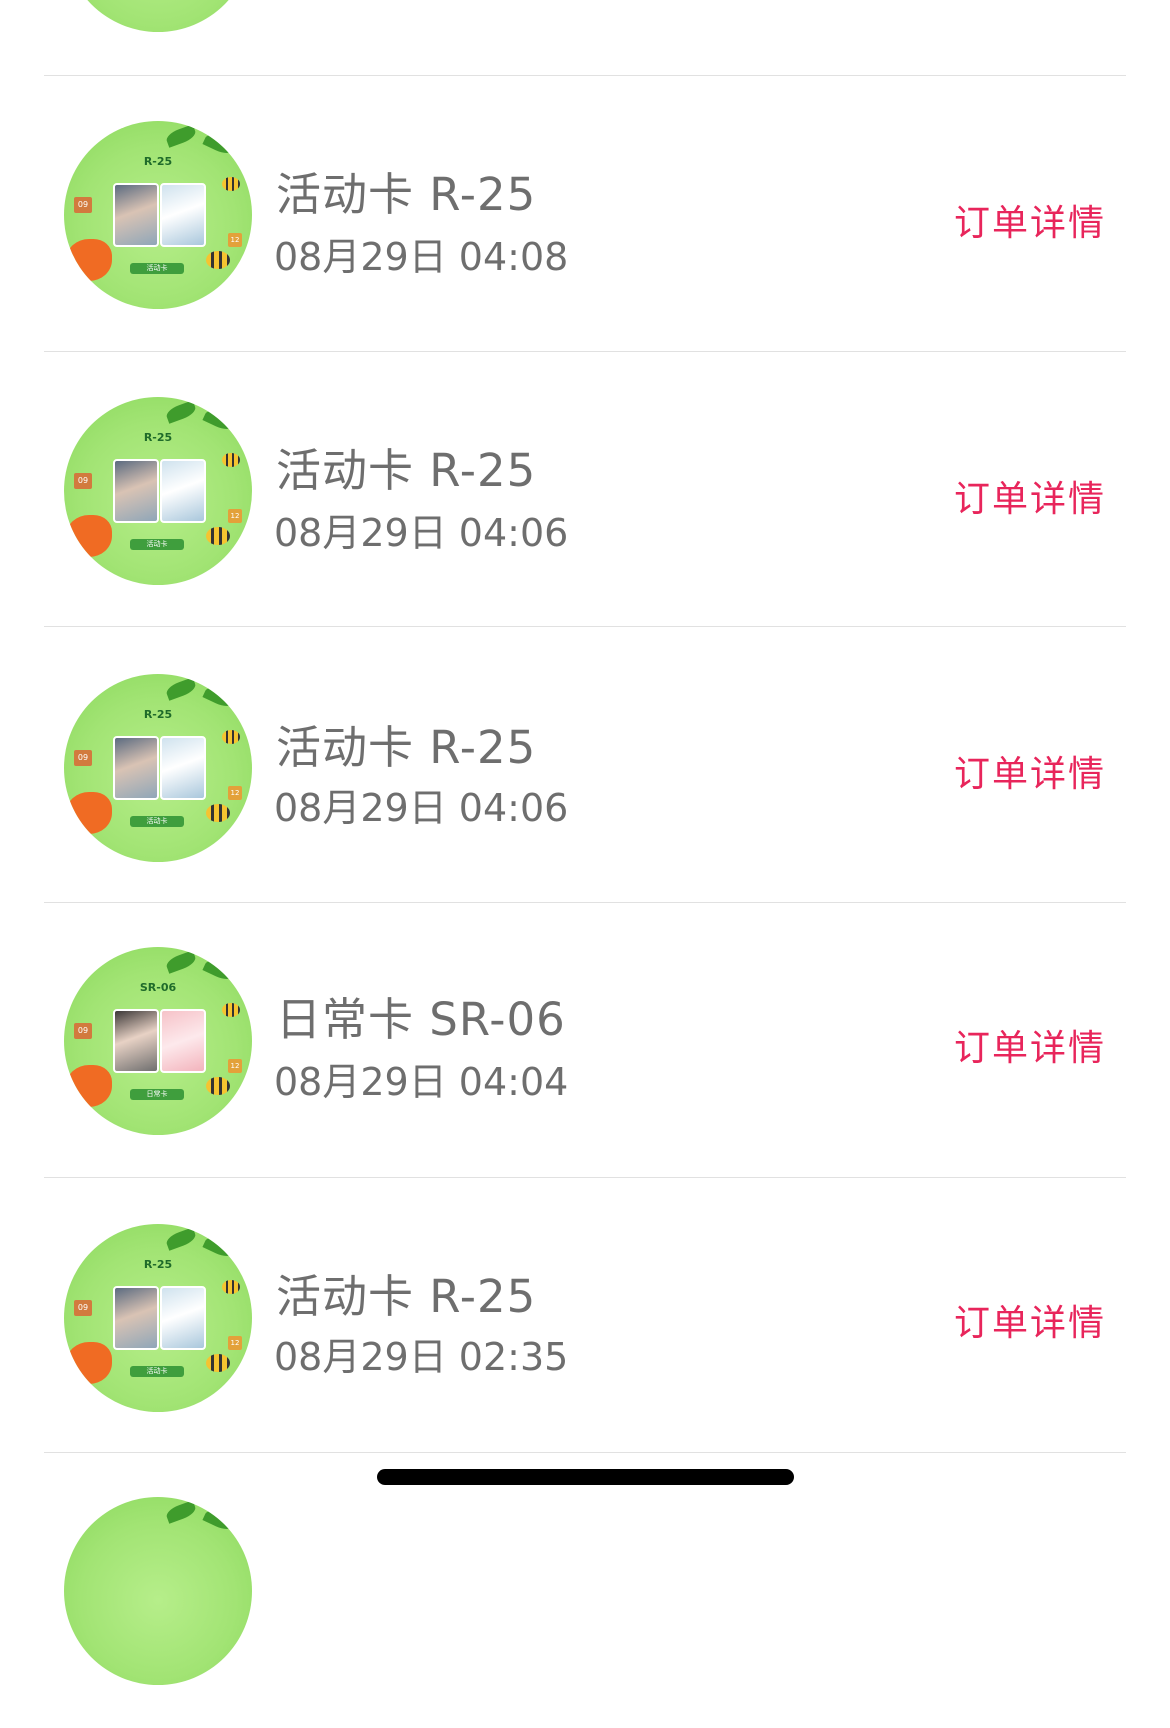 Image resolution: width=1170 pixels, height=1728 pixels. Describe the element at coordinates (158, 987) in the screenshot. I see `card-code: SR-06` at that location.